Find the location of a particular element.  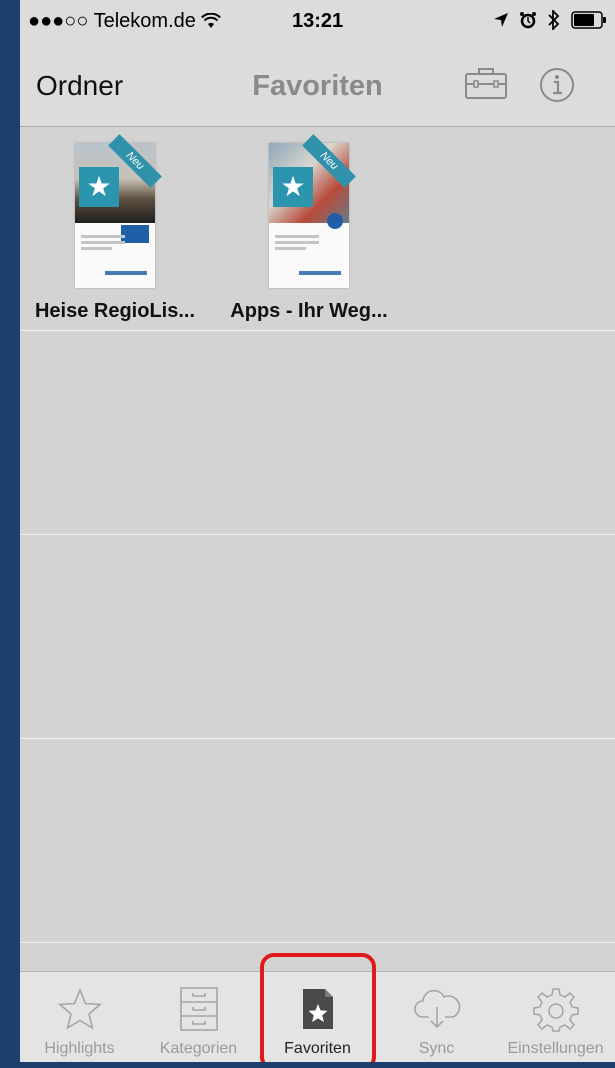

alarm-icon is located at coordinates (528, 20).